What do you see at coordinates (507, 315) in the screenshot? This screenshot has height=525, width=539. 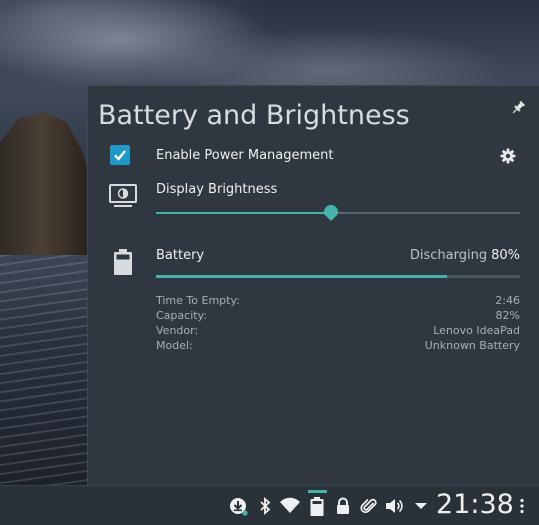 I see `detail-value: 82%` at bounding box center [507, 315].